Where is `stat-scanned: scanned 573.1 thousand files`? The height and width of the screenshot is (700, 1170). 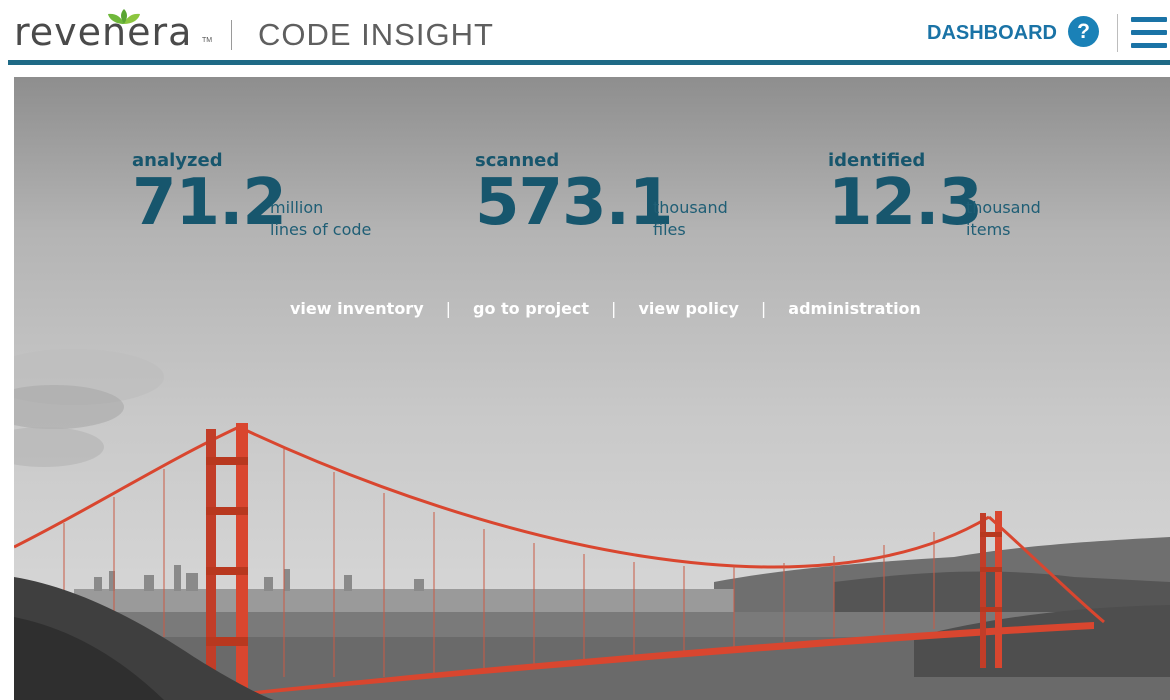
stat-scanned: scanned 573.1 thousand files is located at coordinates (625, 199).